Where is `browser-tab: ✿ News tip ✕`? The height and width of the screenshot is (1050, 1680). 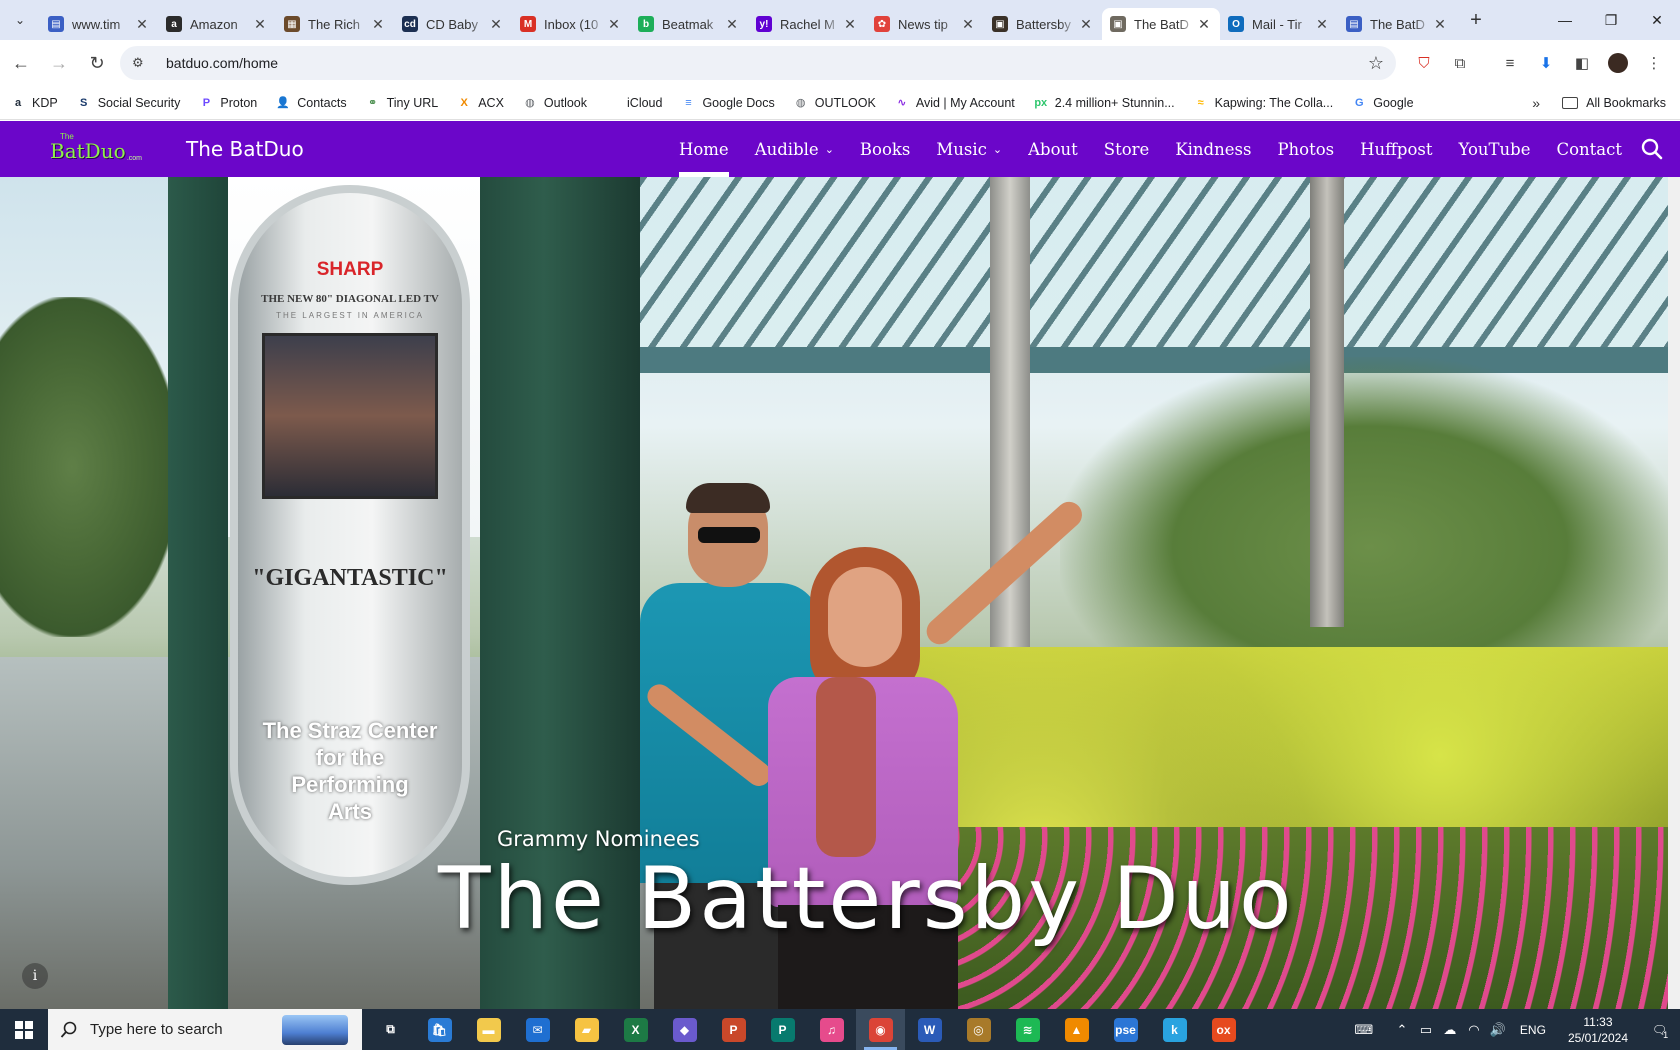 browser-tab: ✿ News tip ✕ is located at coordinates (925, 24).